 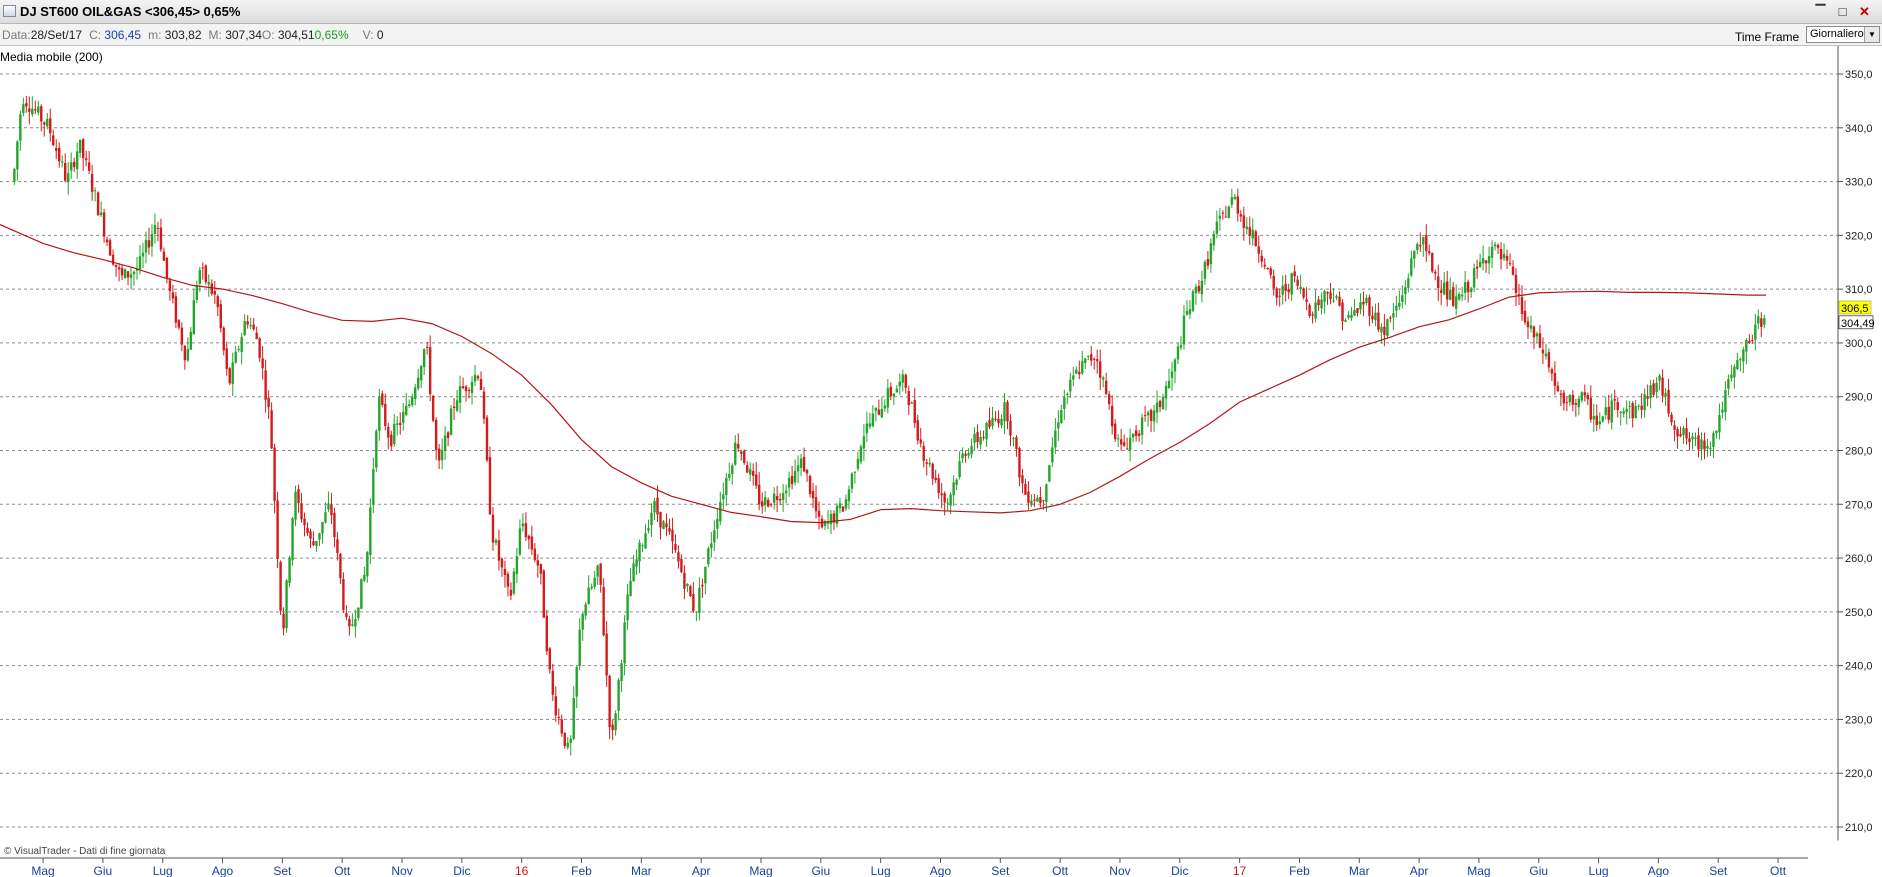 What do you see at coordinates (282, 870) in the screenshot?
I see `x-tick-label: Set` at bounding box center [282, 870].